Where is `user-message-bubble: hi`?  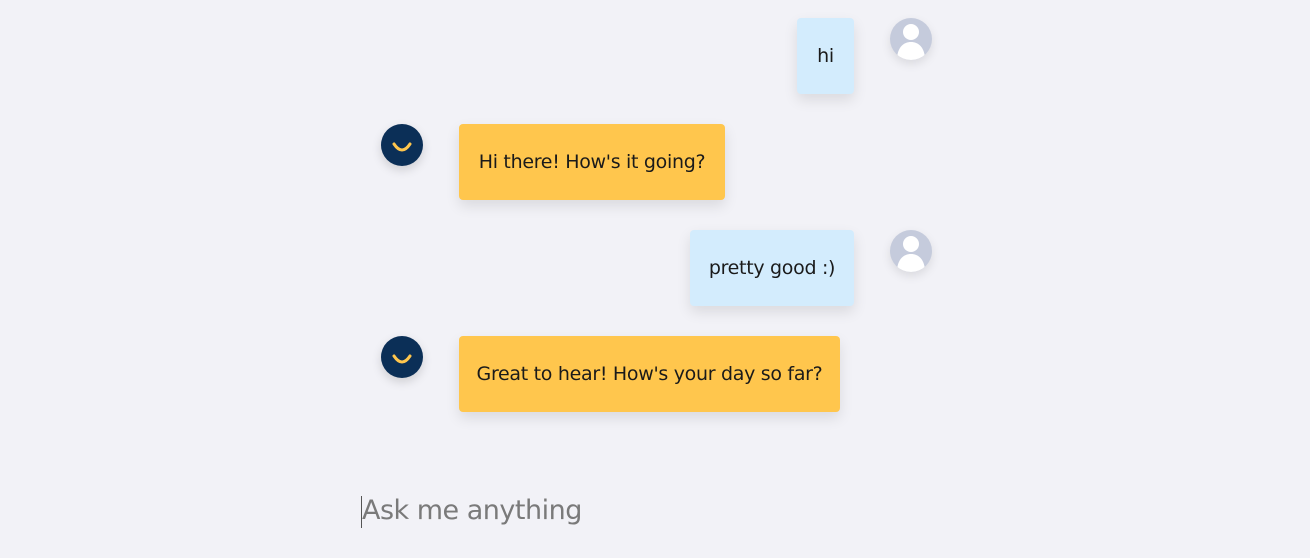 user-message-bubble: hi is located at coordinates (825, 56).